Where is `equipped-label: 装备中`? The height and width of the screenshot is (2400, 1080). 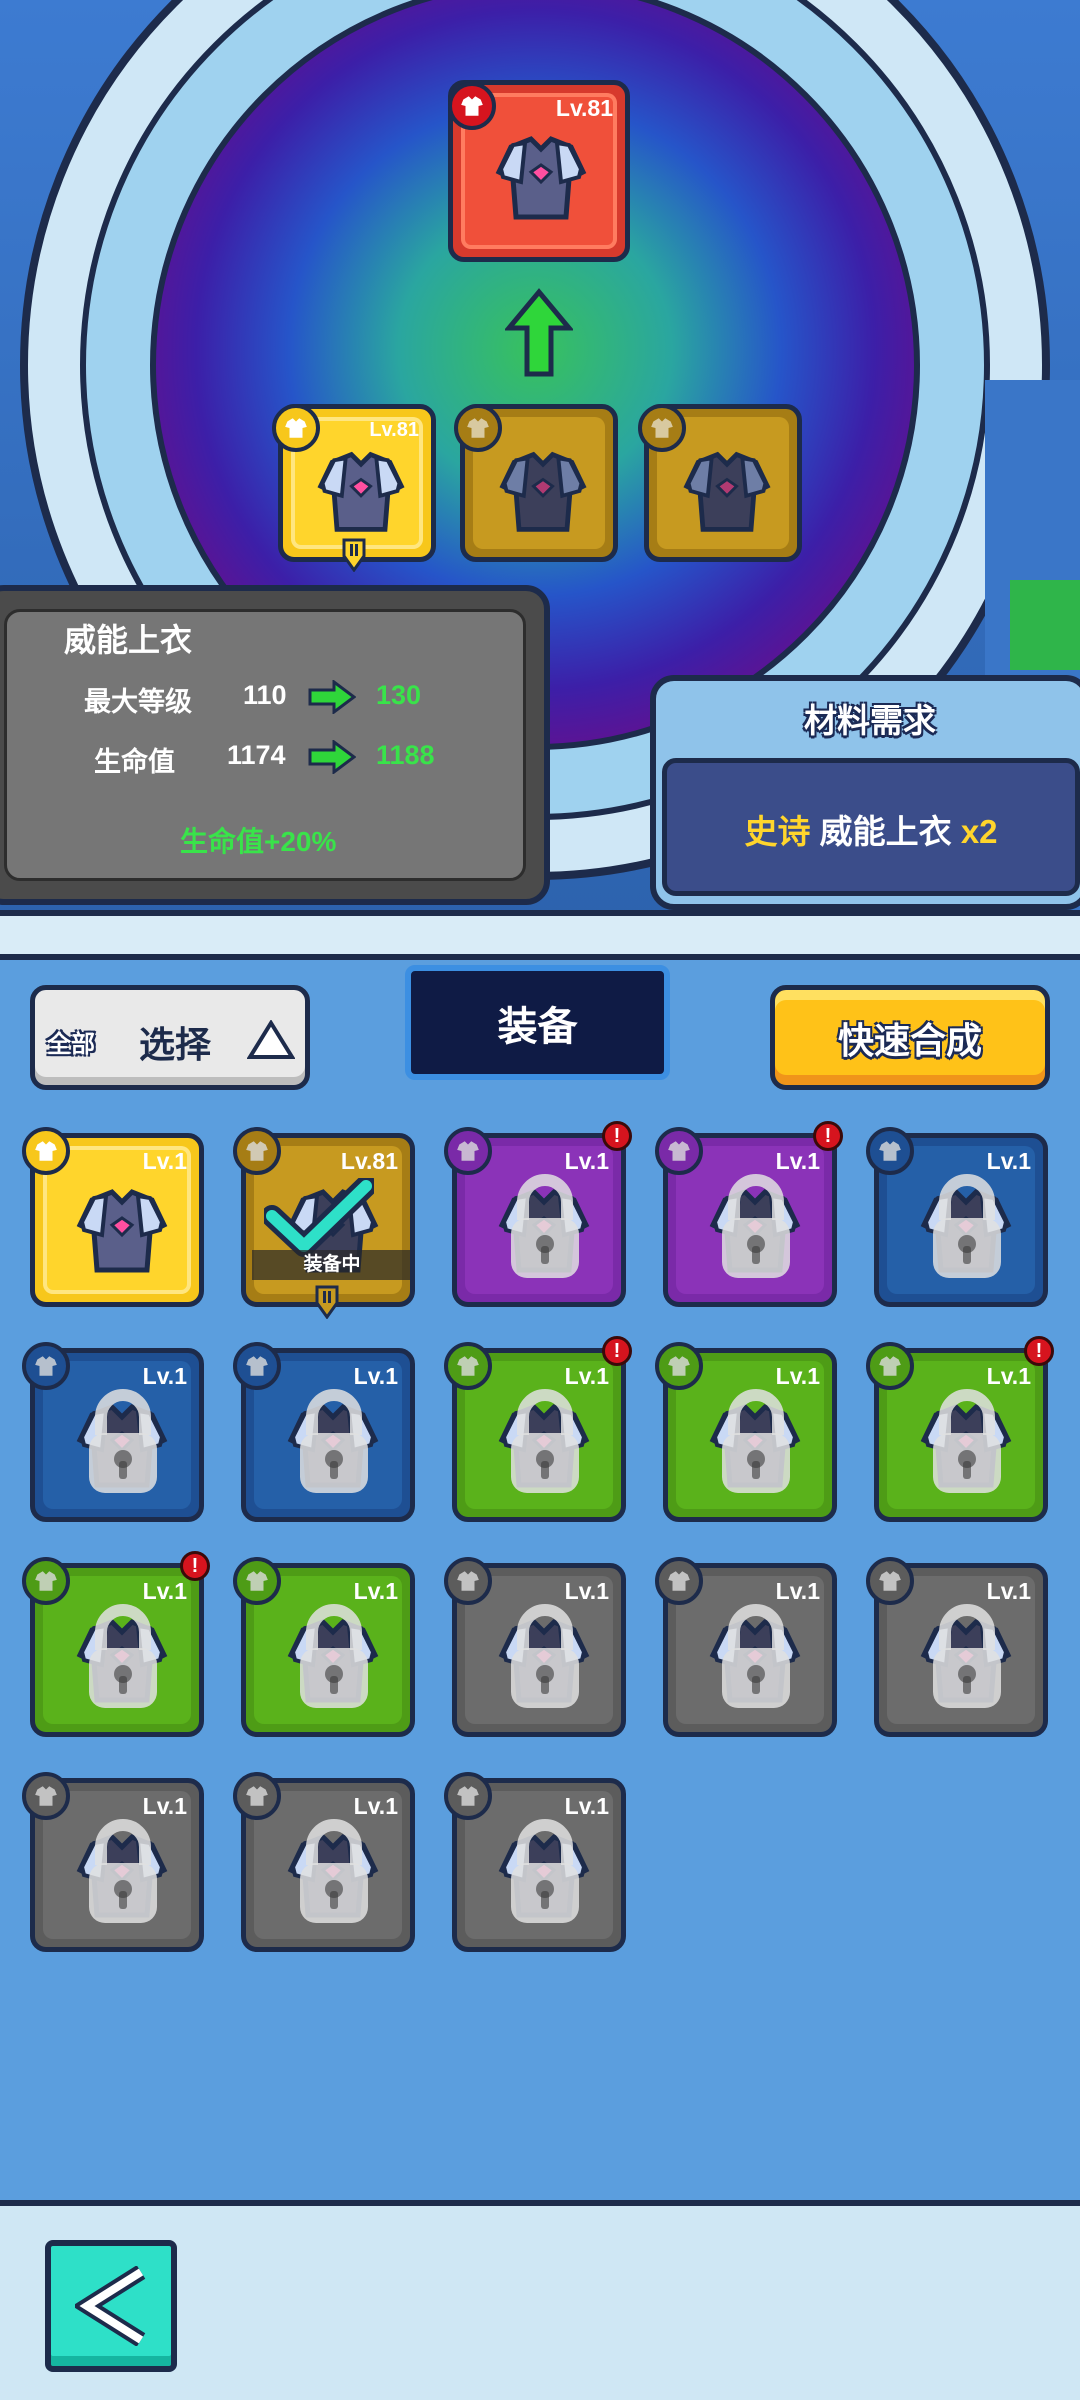
equipped-label: 装备中 is located at coordinates (331, 1265).